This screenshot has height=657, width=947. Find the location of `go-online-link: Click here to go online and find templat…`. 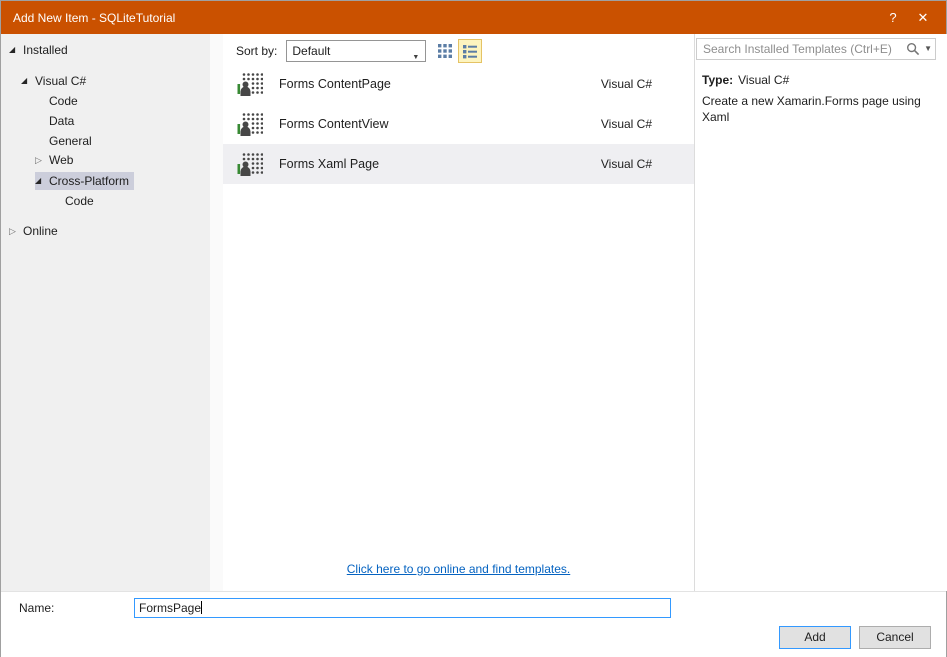

go-online-link: Click here to go online and find templat… is located at coordinates (458, 569).